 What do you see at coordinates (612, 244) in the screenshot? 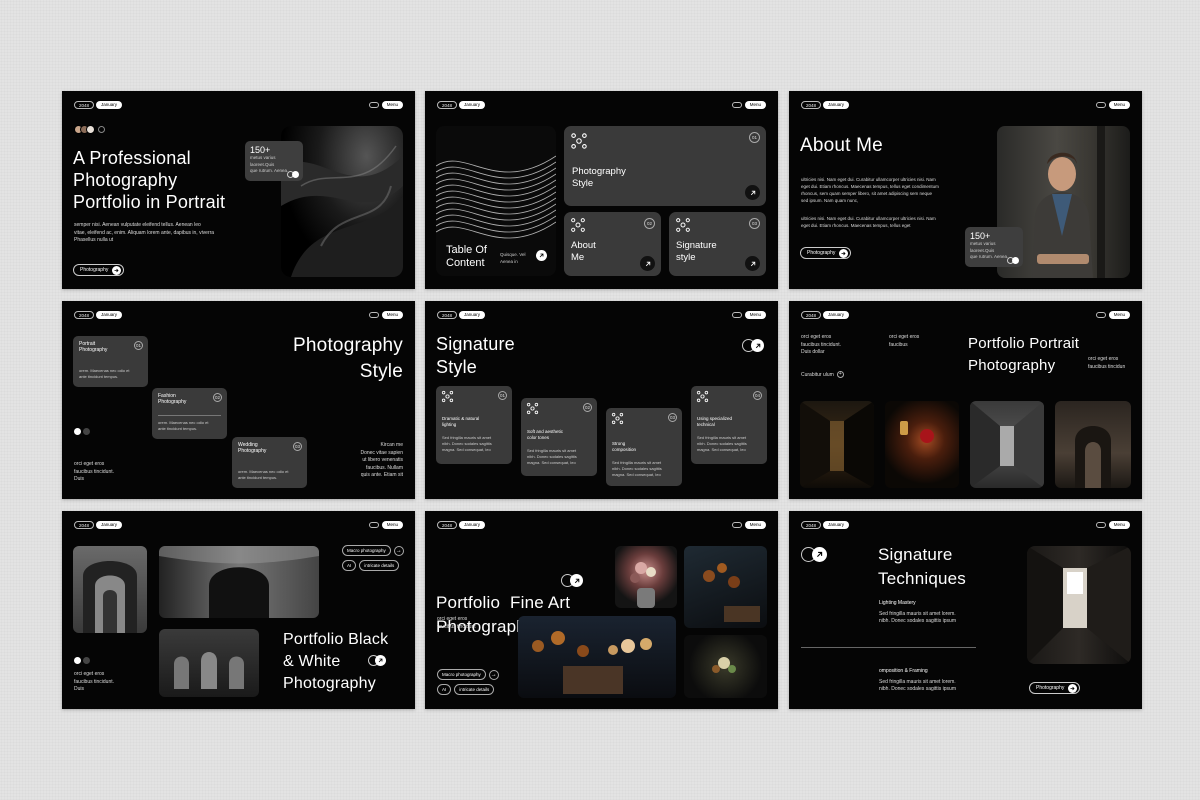
I see `toc-card-about-me: 02 About Me` at bounding box center [612, 244].